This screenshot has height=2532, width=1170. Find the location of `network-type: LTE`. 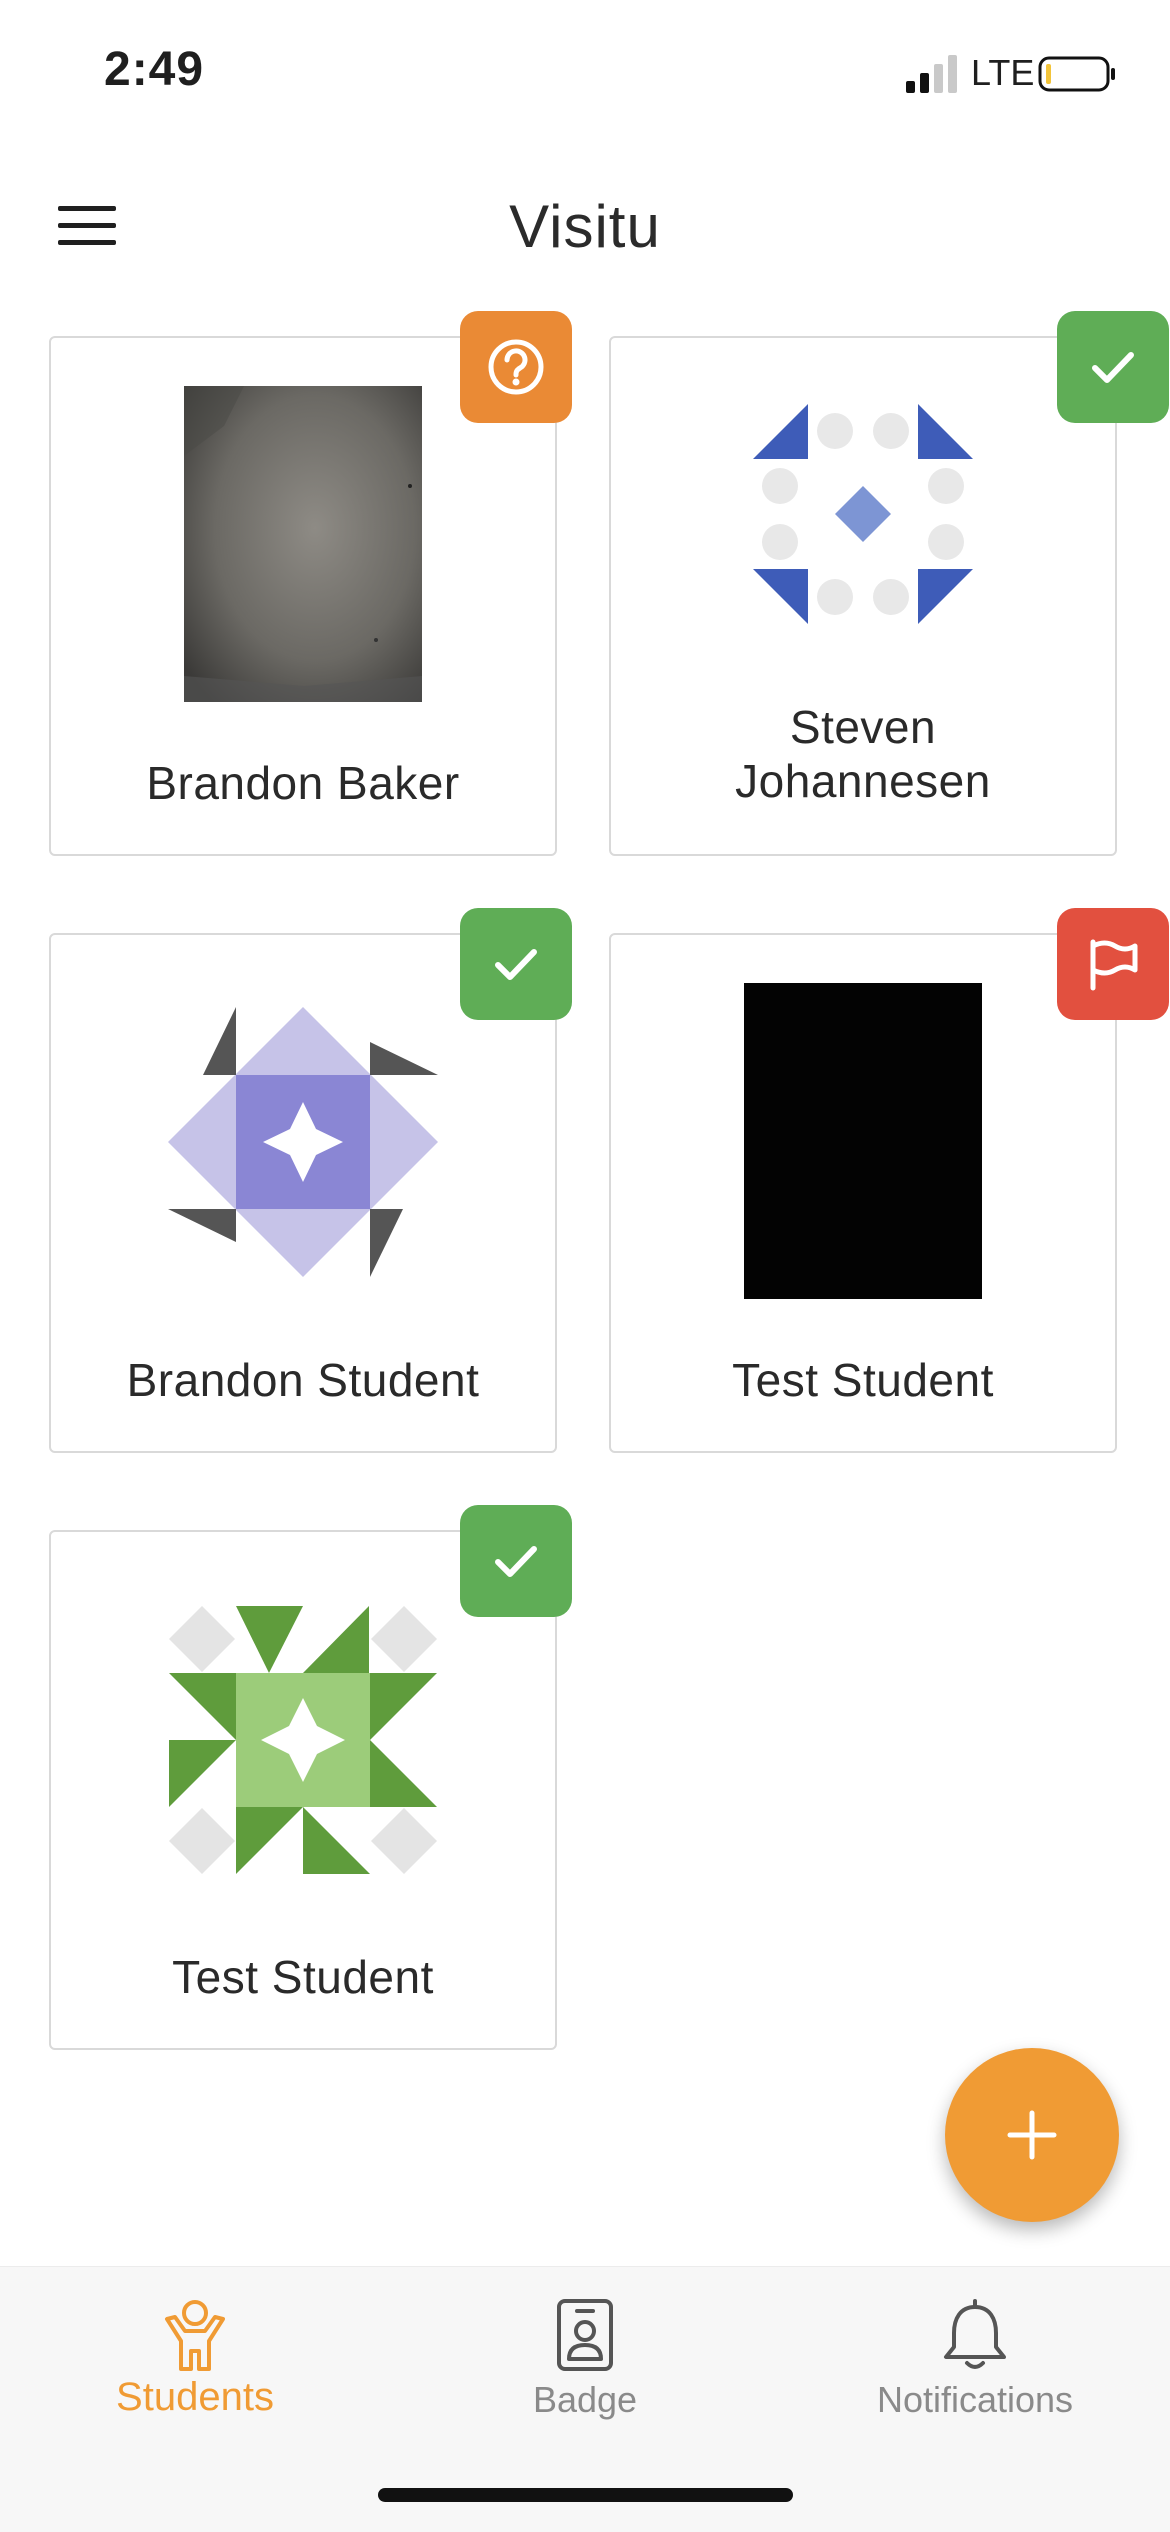

network-type: LTE is located at coordinates (1003, 72).